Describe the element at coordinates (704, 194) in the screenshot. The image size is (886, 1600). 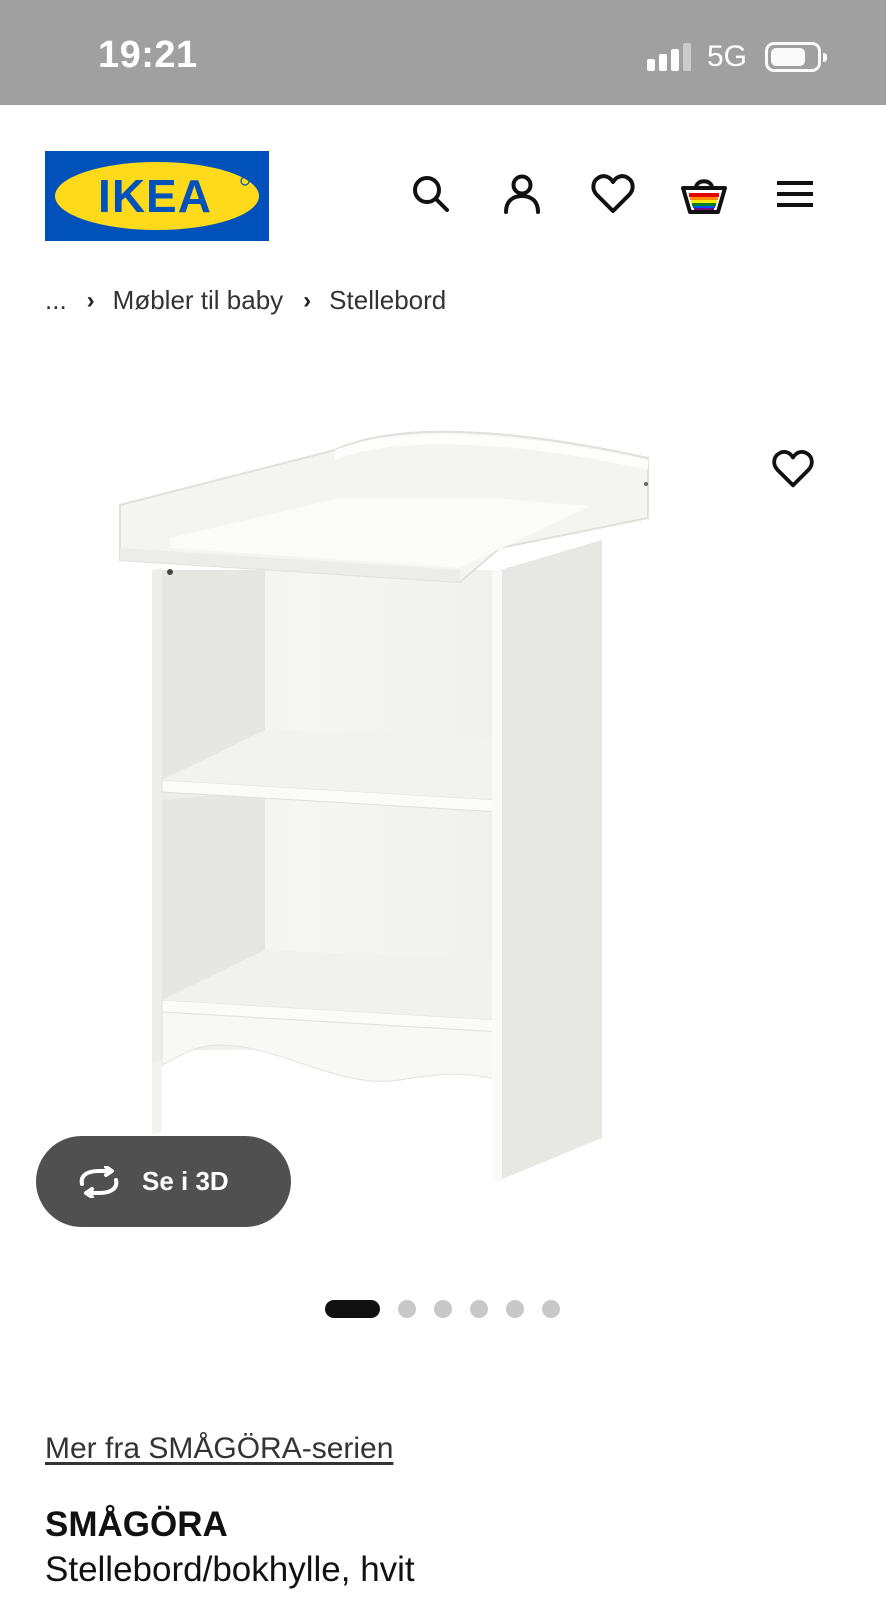
I see `shopping-bag-icon` at that location.